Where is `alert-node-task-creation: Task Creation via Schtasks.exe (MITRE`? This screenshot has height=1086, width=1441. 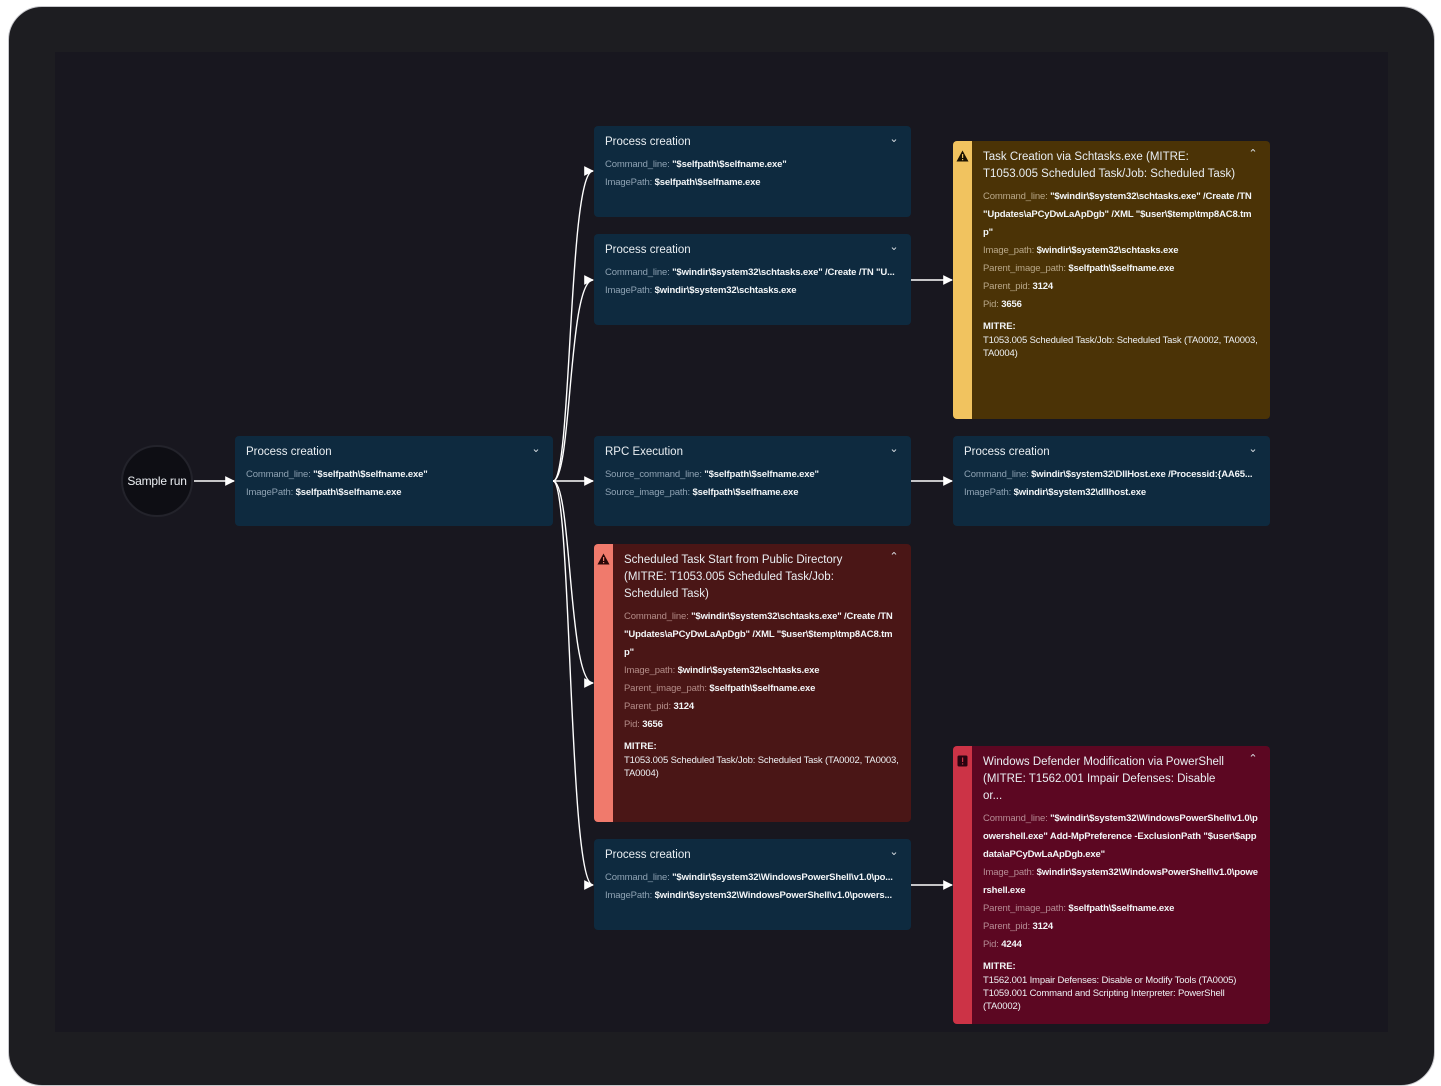
alert-node-task-creation: Task Creation via Schtasks.exe (MITRE is located at coordinates (1111, 280).